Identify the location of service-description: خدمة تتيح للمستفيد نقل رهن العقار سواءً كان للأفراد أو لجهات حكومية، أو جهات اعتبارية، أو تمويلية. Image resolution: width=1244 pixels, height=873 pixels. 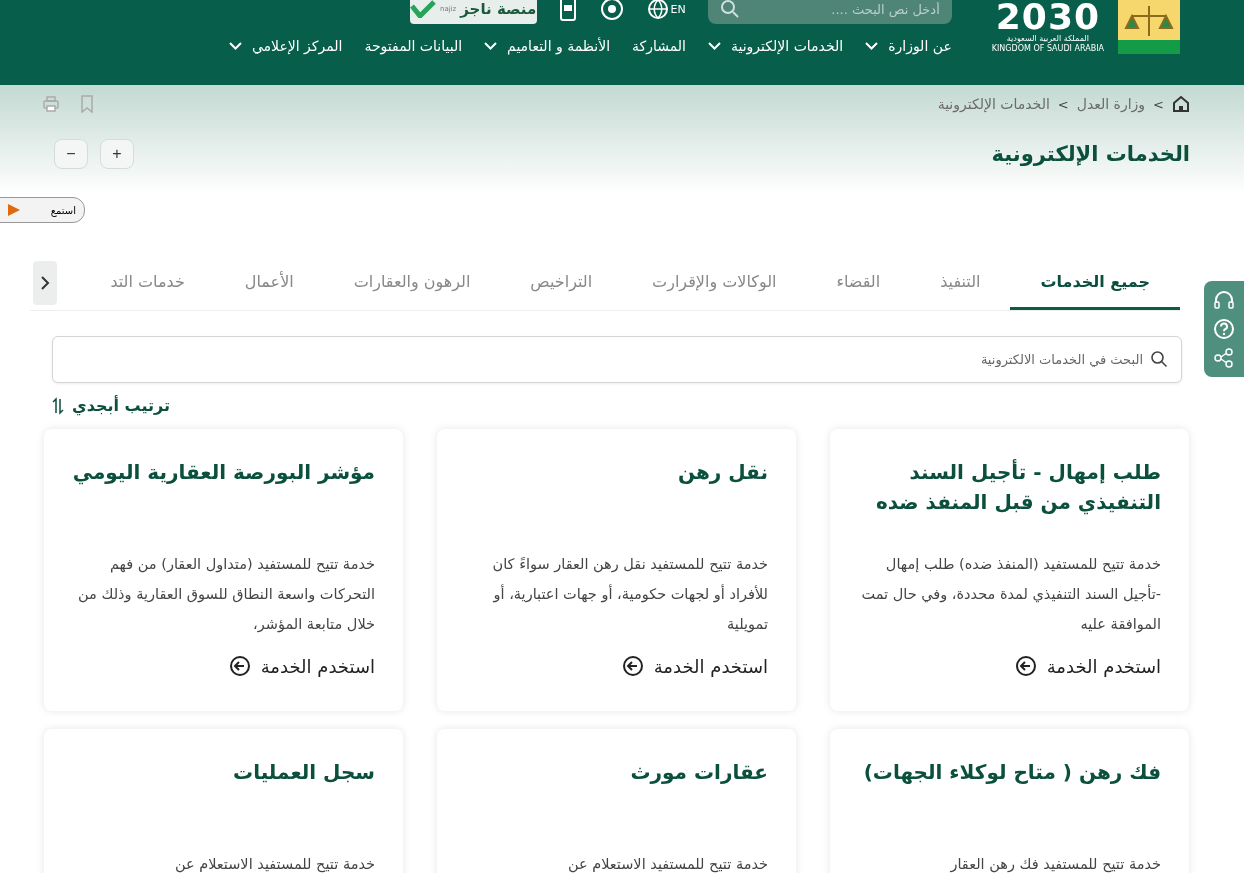
(629, 595).